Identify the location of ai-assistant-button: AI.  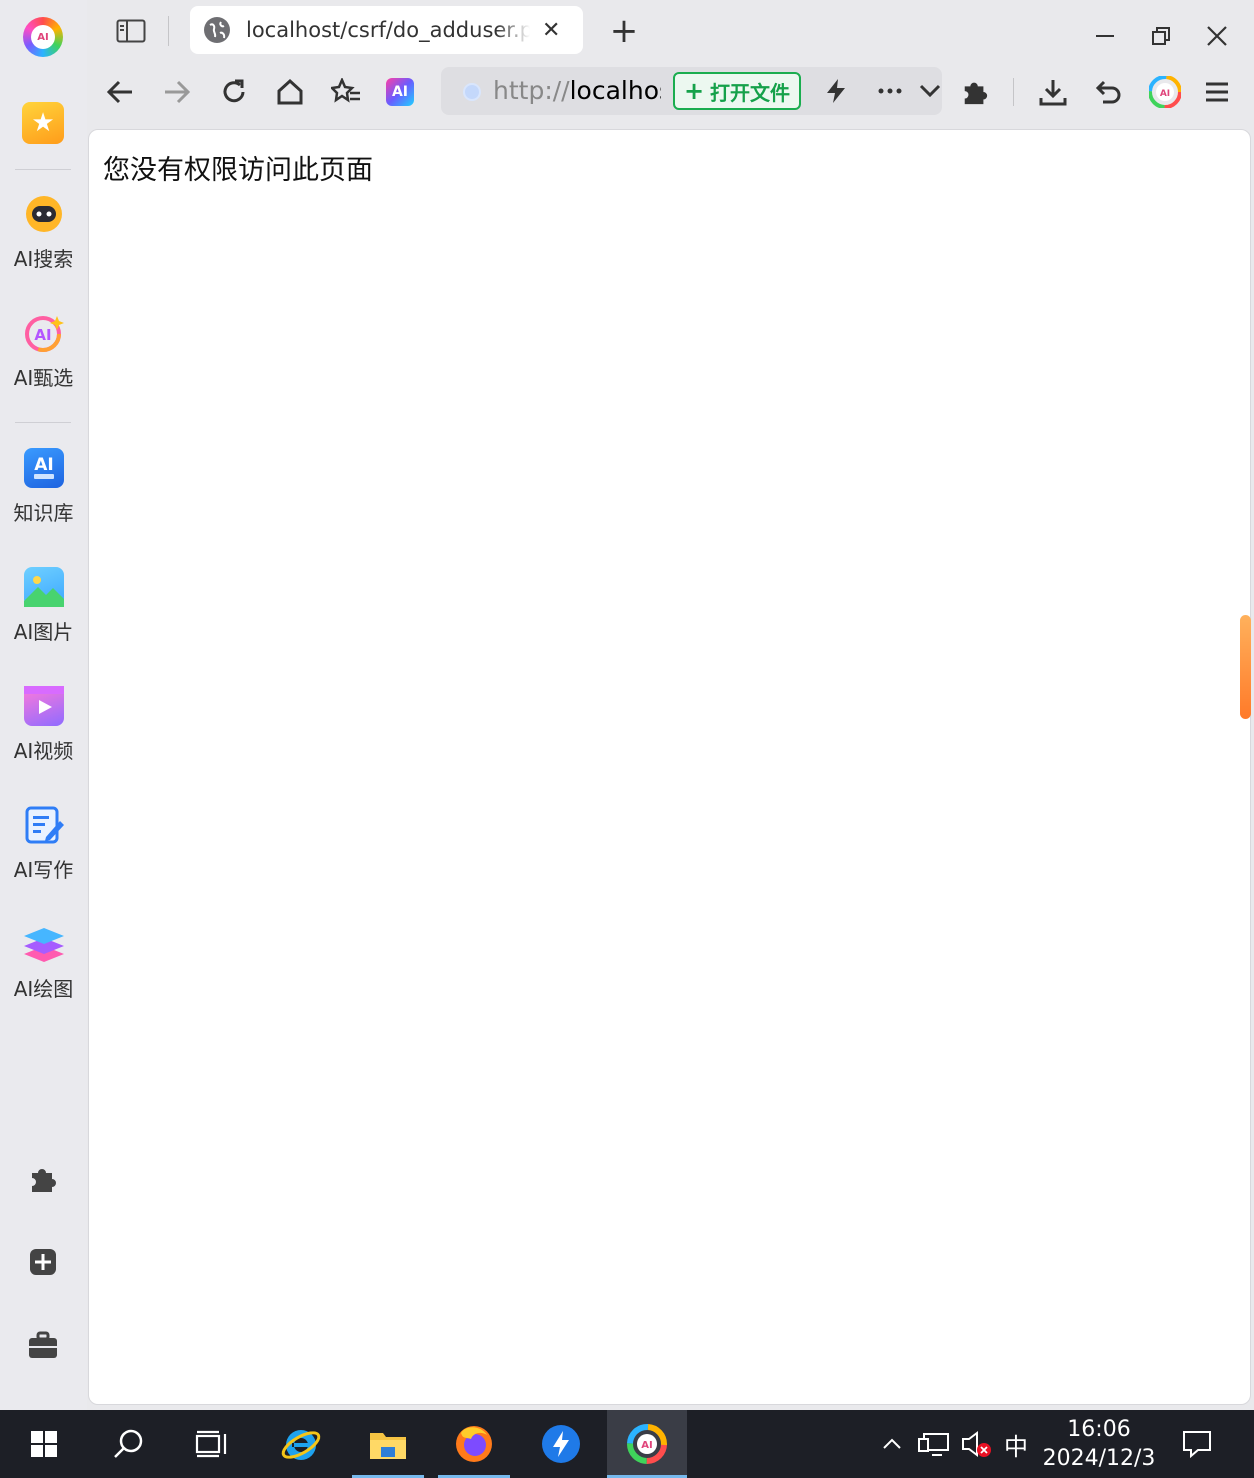
(400, 92).